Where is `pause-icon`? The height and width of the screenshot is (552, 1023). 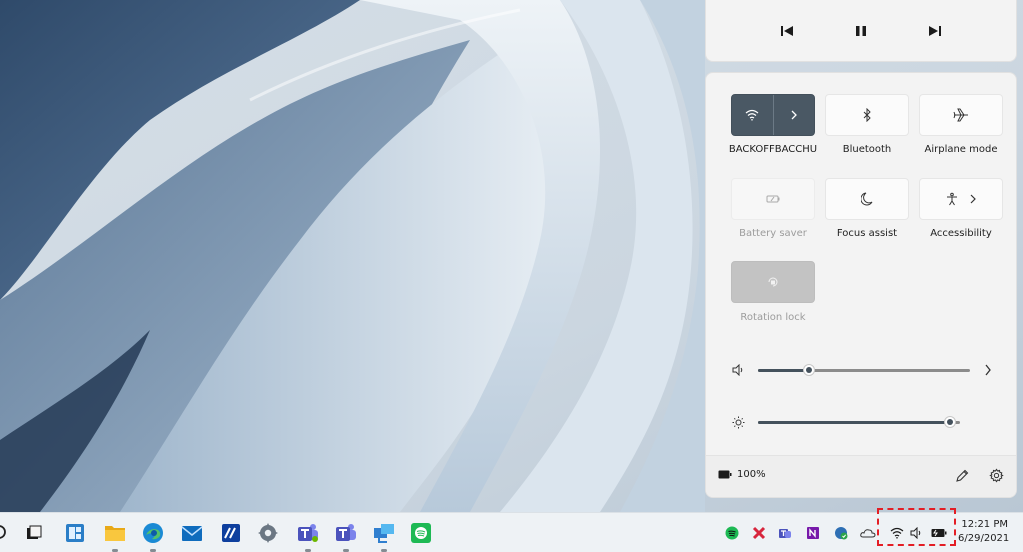 pause-icon is located at coordinates (861, 30).